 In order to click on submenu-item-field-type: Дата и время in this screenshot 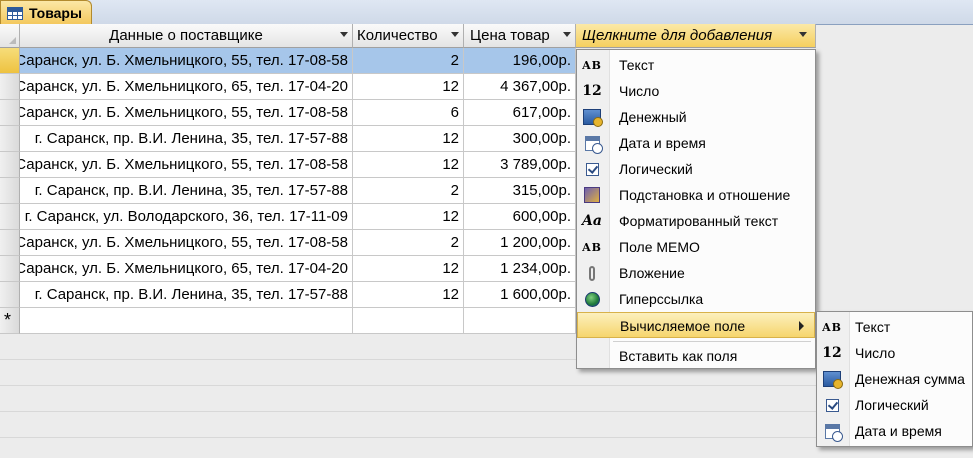, I will do `click(894, 431)`.